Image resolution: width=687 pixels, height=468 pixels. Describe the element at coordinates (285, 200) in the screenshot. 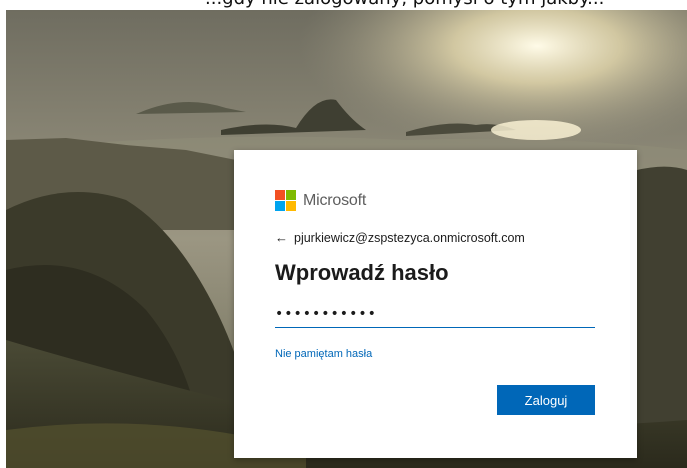

I see `microsoft-logo-icon` at that location.